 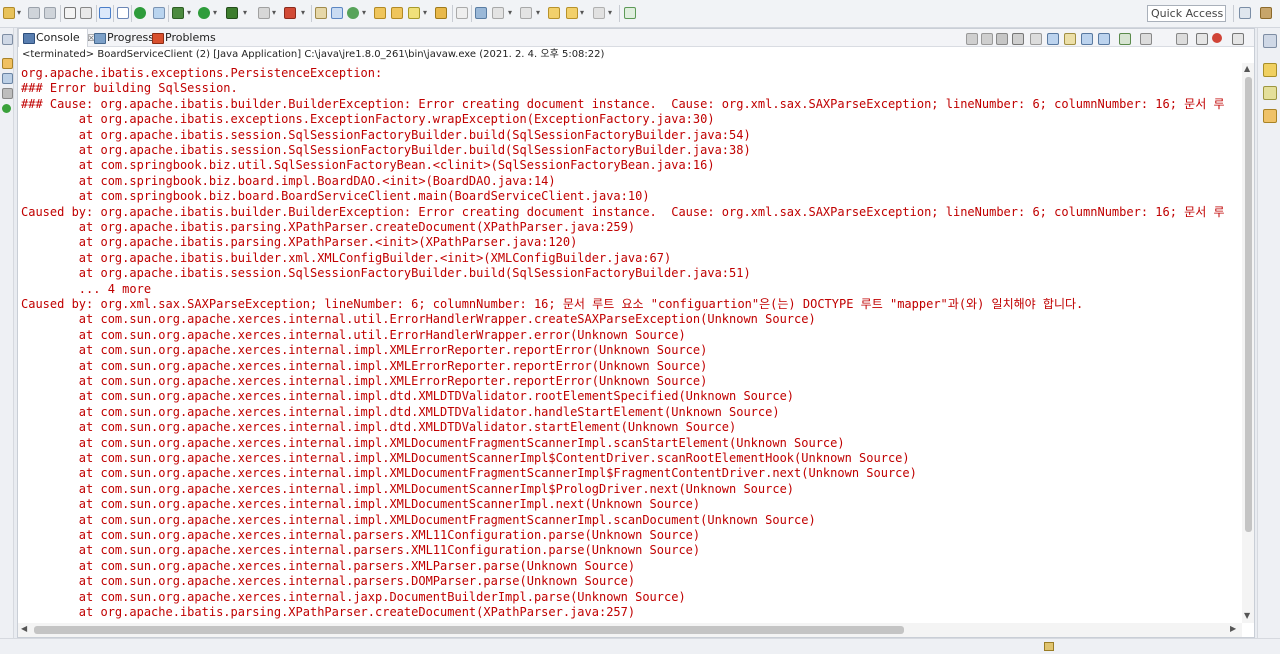 What do you see at coordinates (630, 13) in the screenshot?
I see `pin-editor-icon` at bounding box center [630, 13].